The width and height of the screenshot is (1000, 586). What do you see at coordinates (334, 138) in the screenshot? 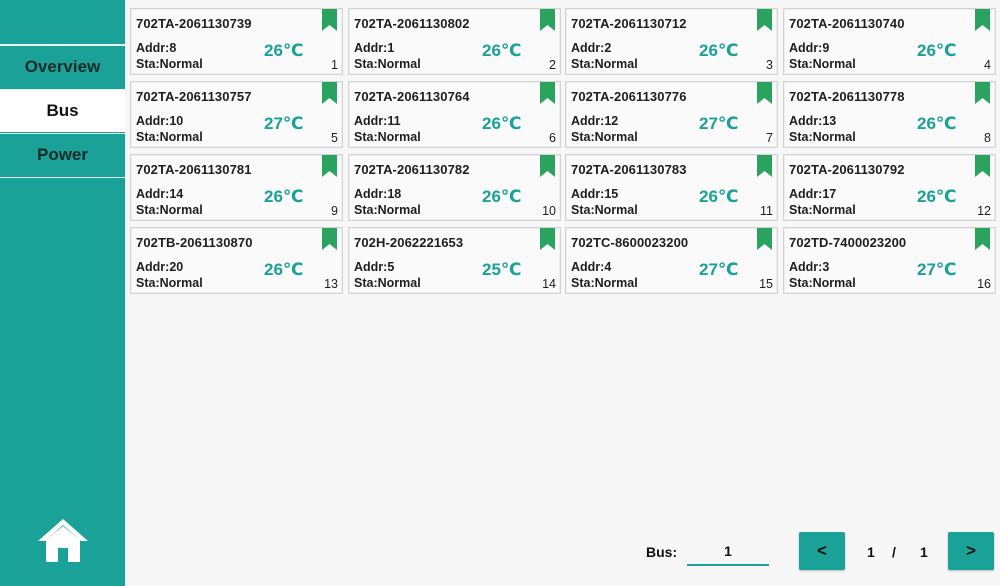
I see `device-index: 5` at bounding box center [334, 138].